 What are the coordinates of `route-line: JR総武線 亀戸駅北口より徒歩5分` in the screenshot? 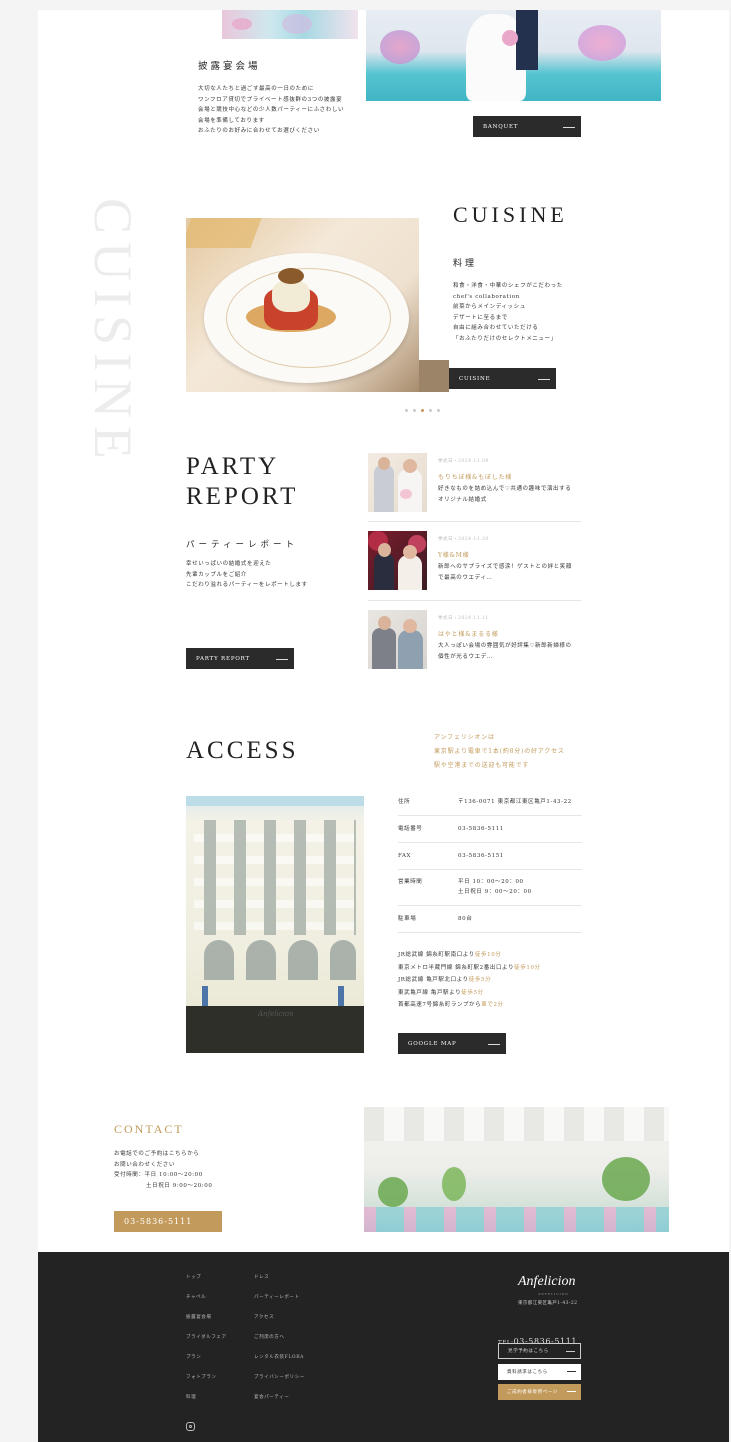 It's located at (498, 980).